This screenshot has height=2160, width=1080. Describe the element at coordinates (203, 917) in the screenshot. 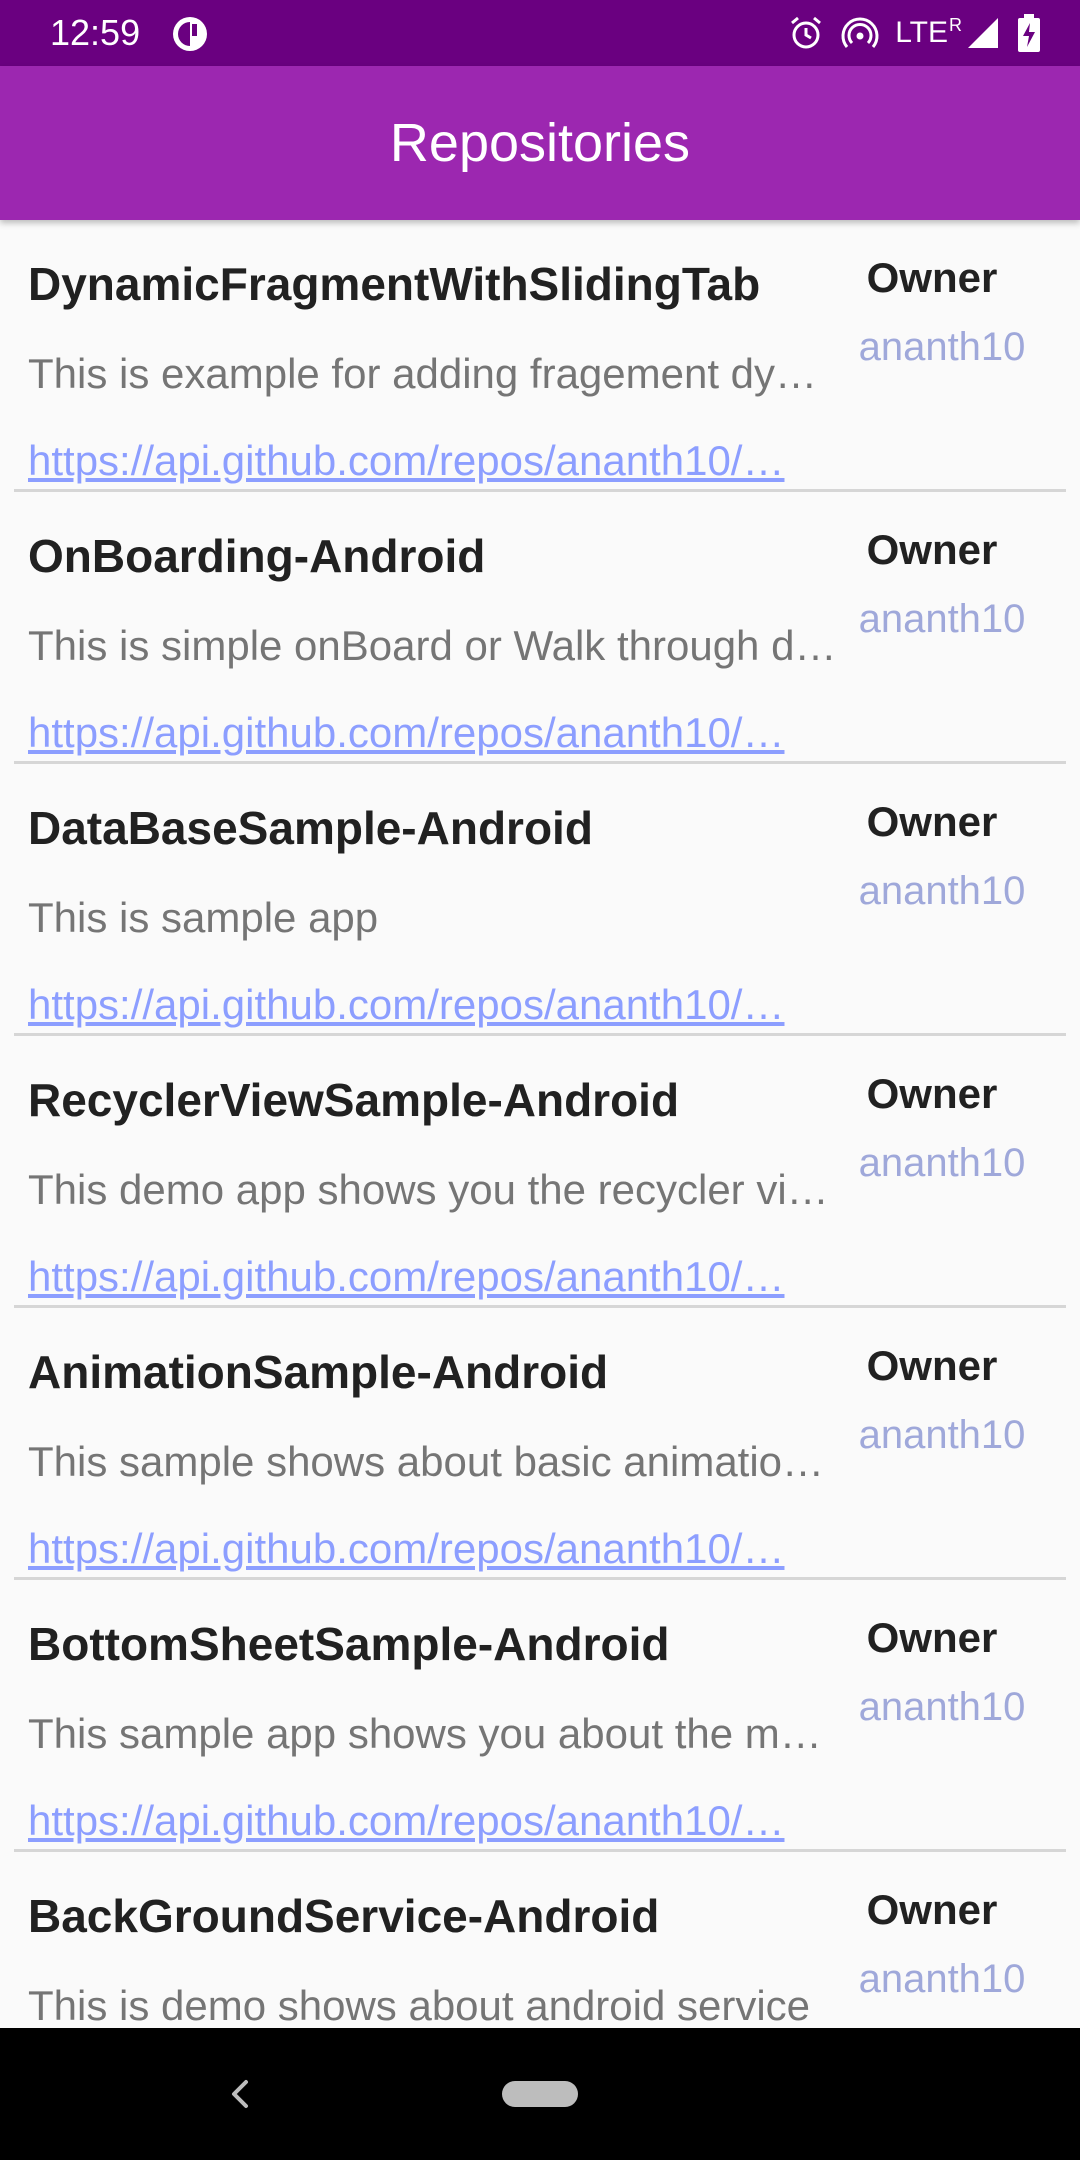

I see `repo-description: This is sample app` at that location.